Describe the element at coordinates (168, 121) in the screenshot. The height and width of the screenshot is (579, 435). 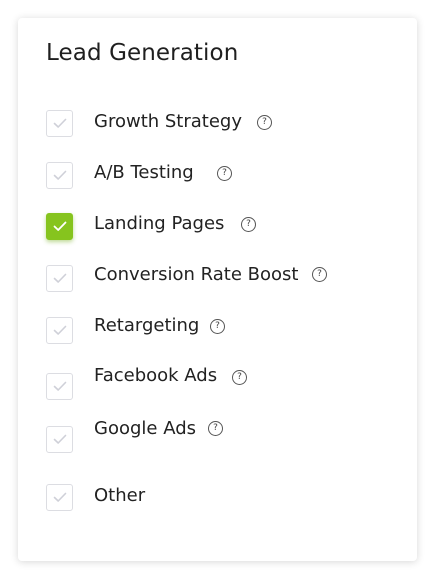
I see `option-label: Growth Strategy` at that location.